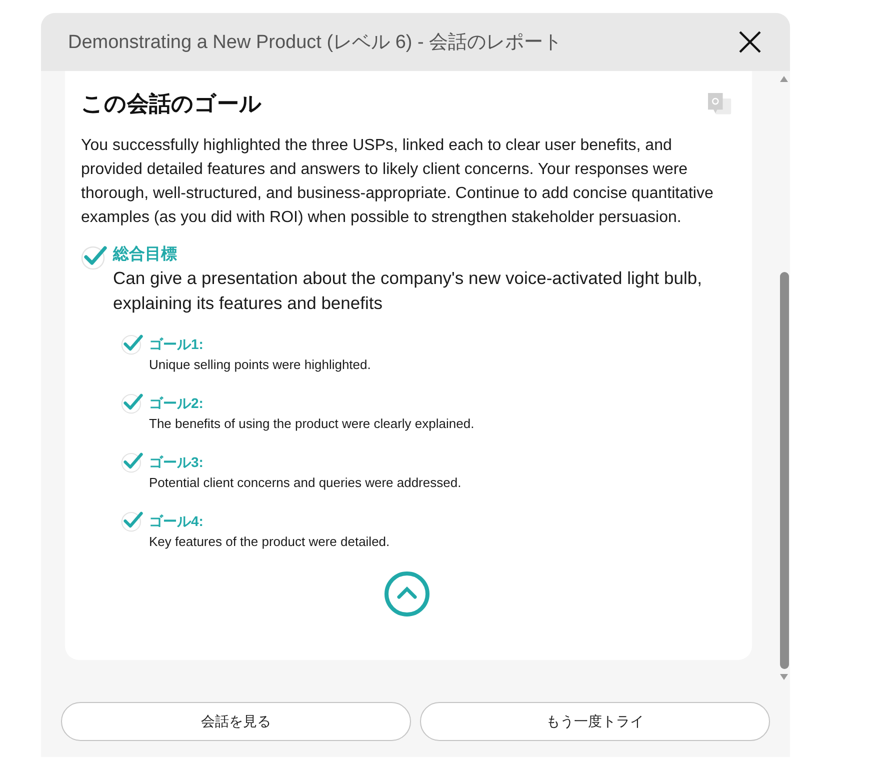 This screenshot has width=872, height=772. I want to click on goal-label: 総合目標, so click(145, 254).